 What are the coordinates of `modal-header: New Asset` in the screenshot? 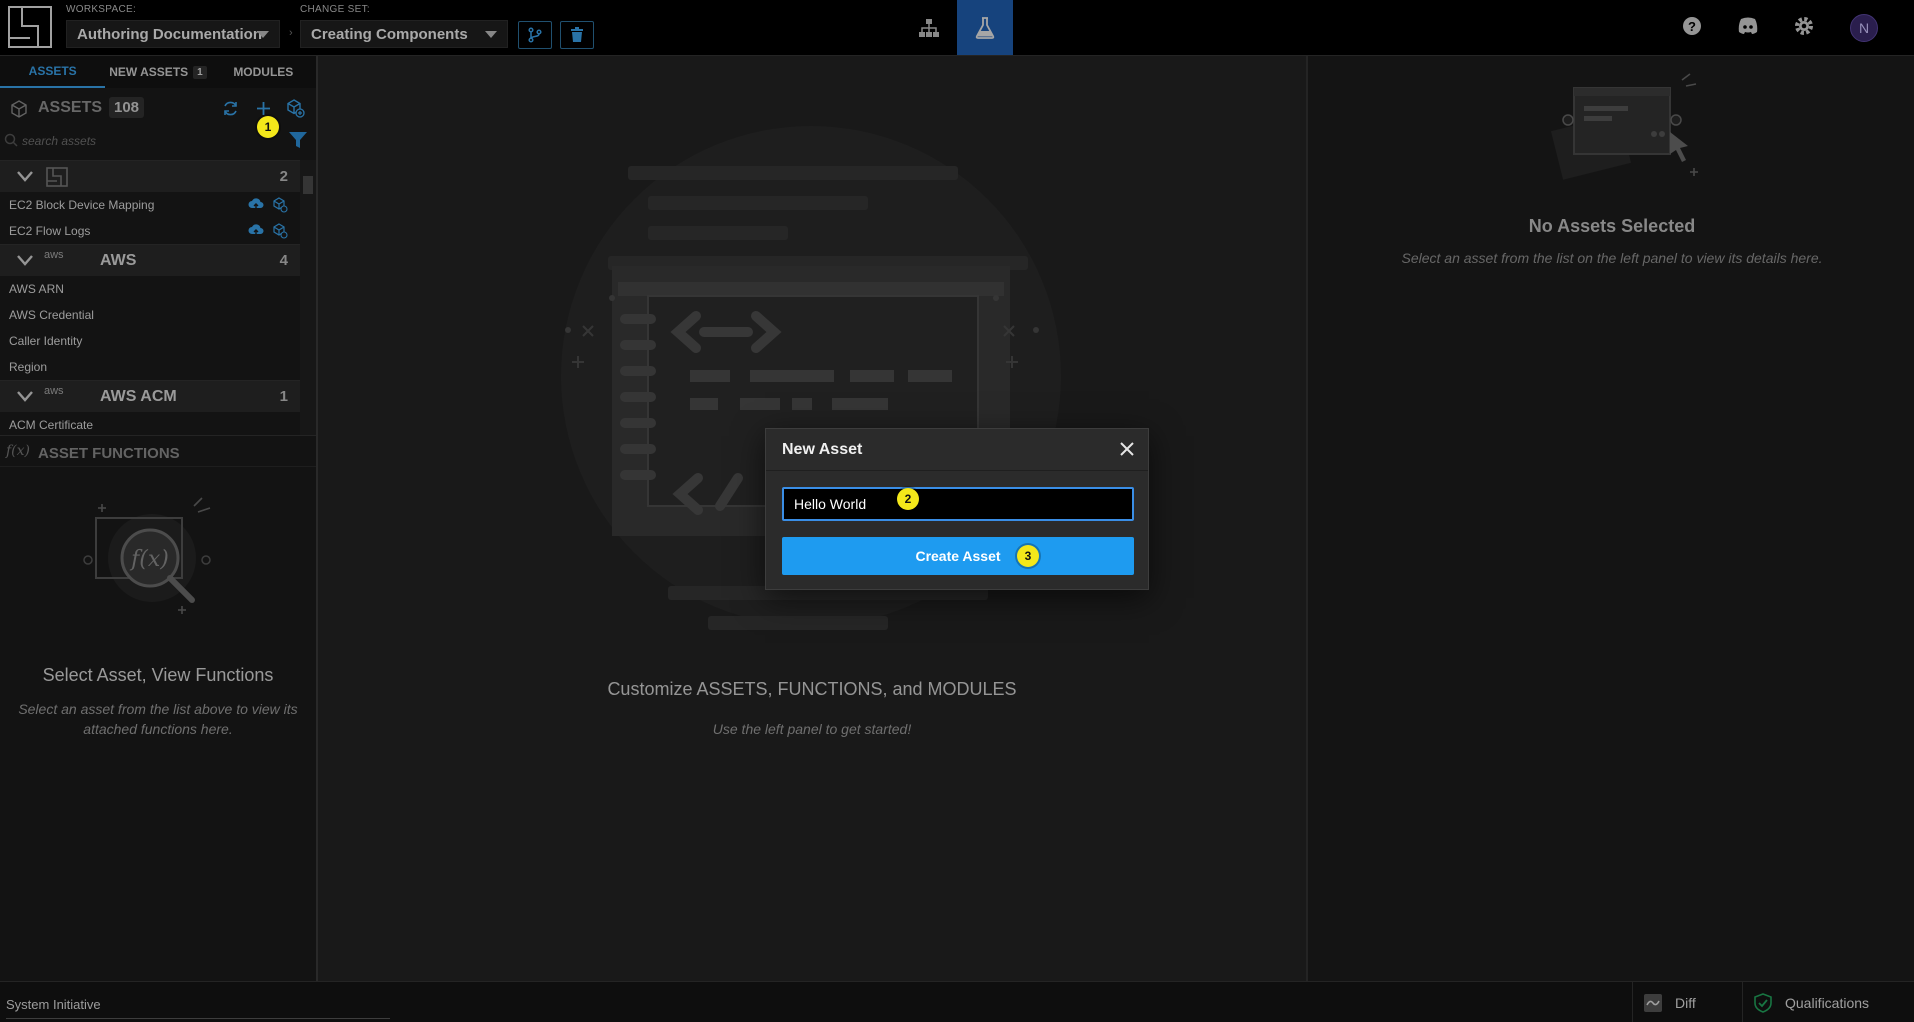 It's located at (957, 450).